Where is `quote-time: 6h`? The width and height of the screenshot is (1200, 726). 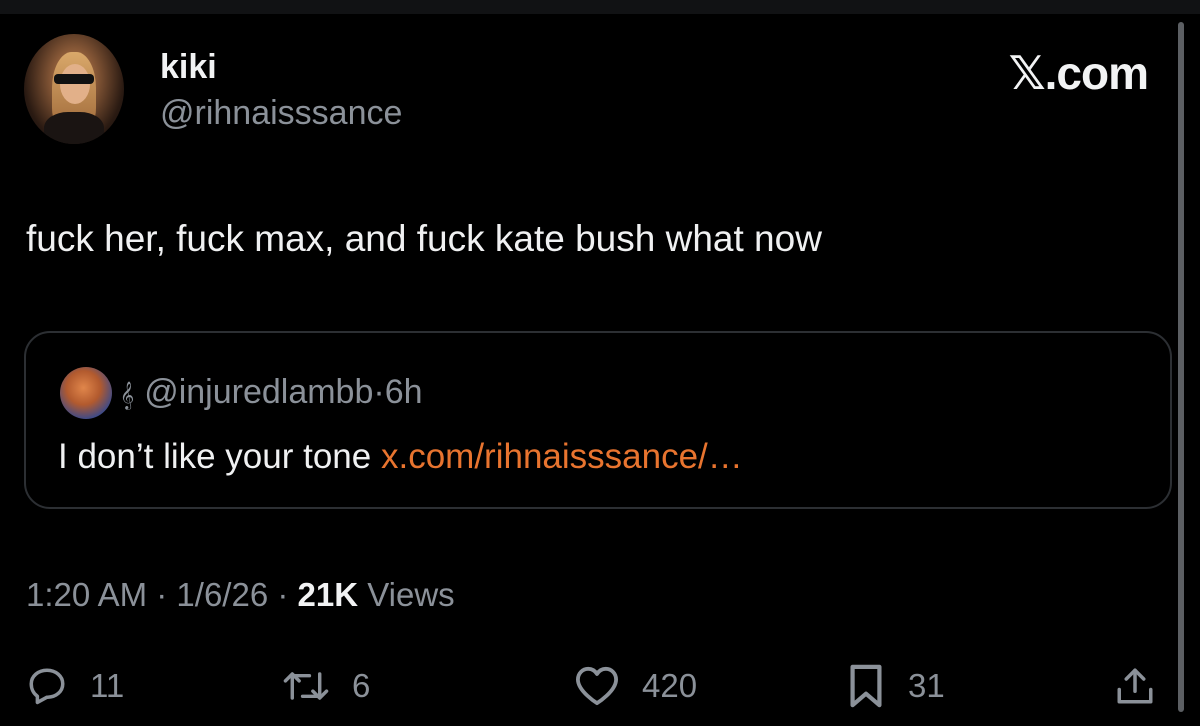 quote-time: 6h is located at coordinates (403, 392).